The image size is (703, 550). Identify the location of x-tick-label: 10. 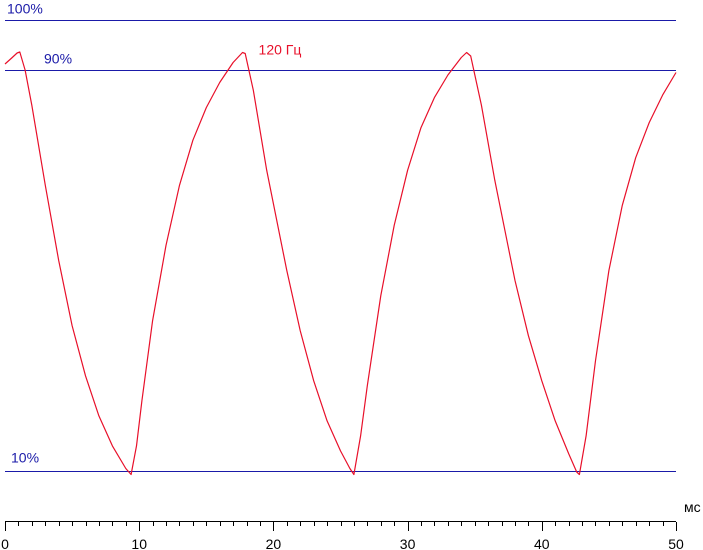
(139, 543).